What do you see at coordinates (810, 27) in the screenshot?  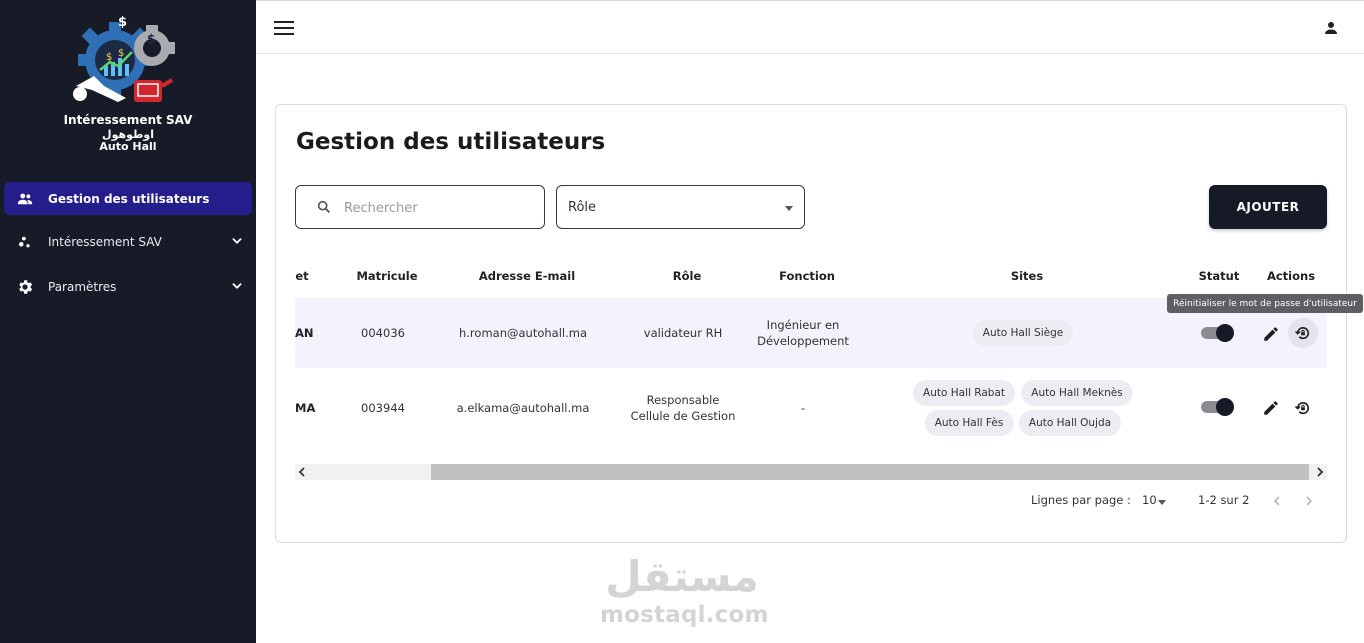 I see `top-bar` at bounding box center [810, 27].